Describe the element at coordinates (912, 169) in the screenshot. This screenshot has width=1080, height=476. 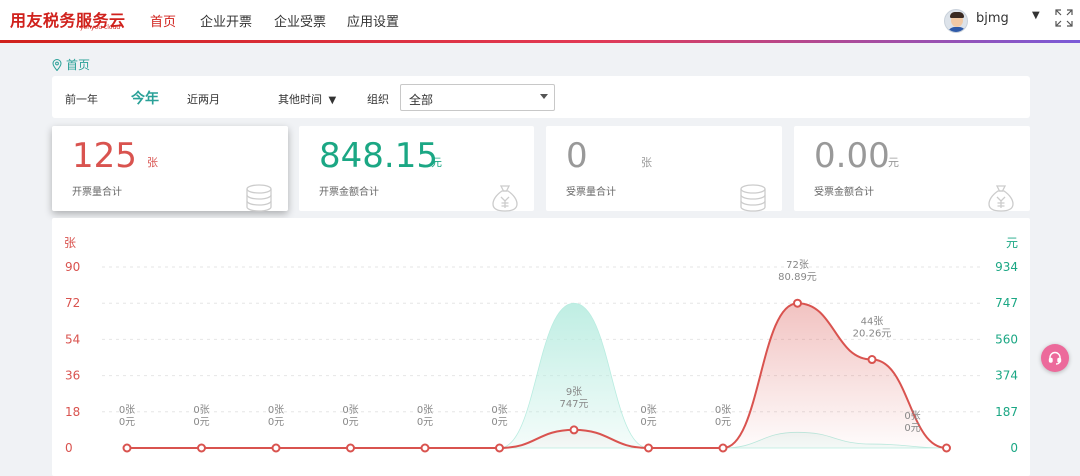
I see `card-received-amount: 0.00 元 受票金额合计` at that location.